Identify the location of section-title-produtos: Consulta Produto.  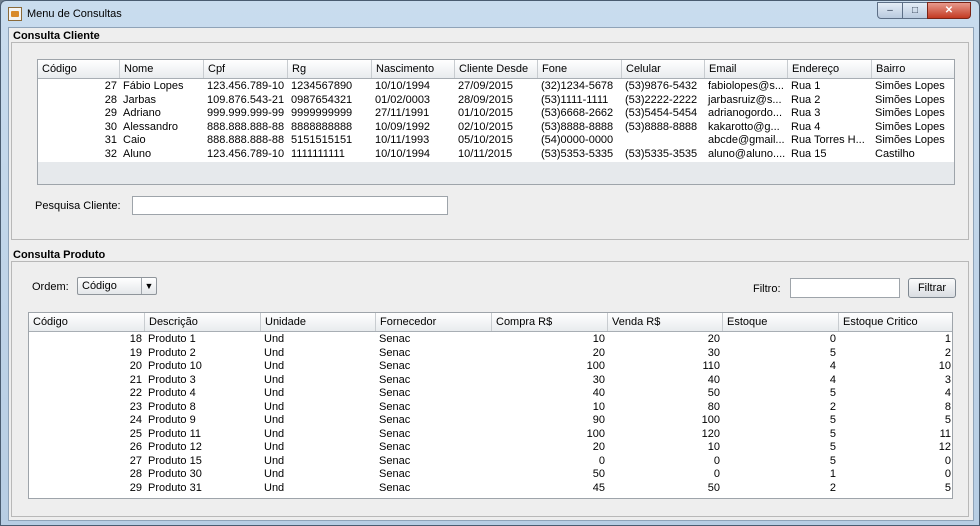
(59, 255).